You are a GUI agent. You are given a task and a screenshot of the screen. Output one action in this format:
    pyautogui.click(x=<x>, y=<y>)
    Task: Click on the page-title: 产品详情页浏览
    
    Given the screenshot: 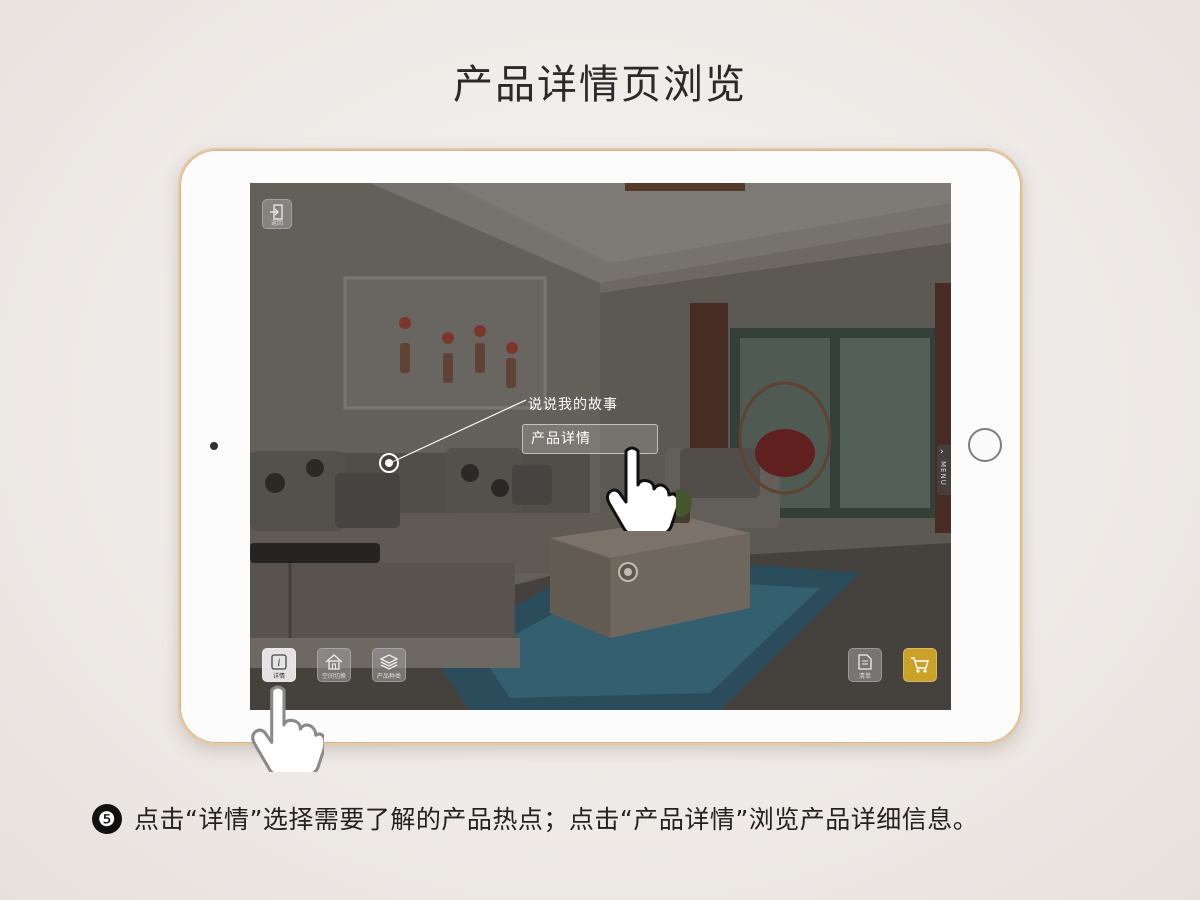 What is the action you would take?
    pyautogui.click(x=600, y=85)
    